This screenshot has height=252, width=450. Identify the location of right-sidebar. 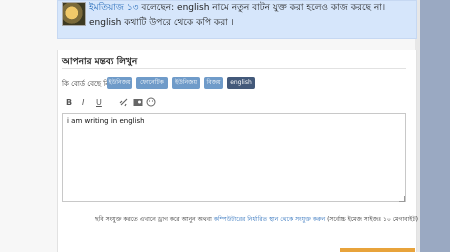
(435, 126).